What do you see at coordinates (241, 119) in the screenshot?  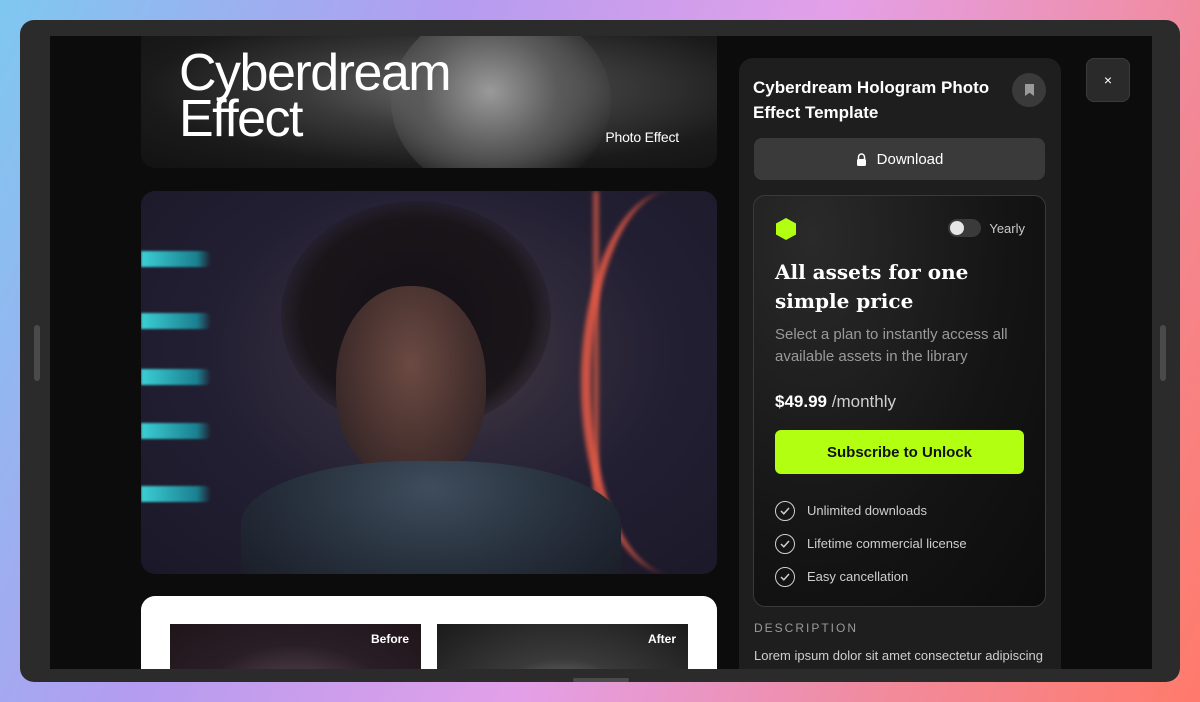 I see `hero-title-line2: Effect` at bounding box center [241, 119].